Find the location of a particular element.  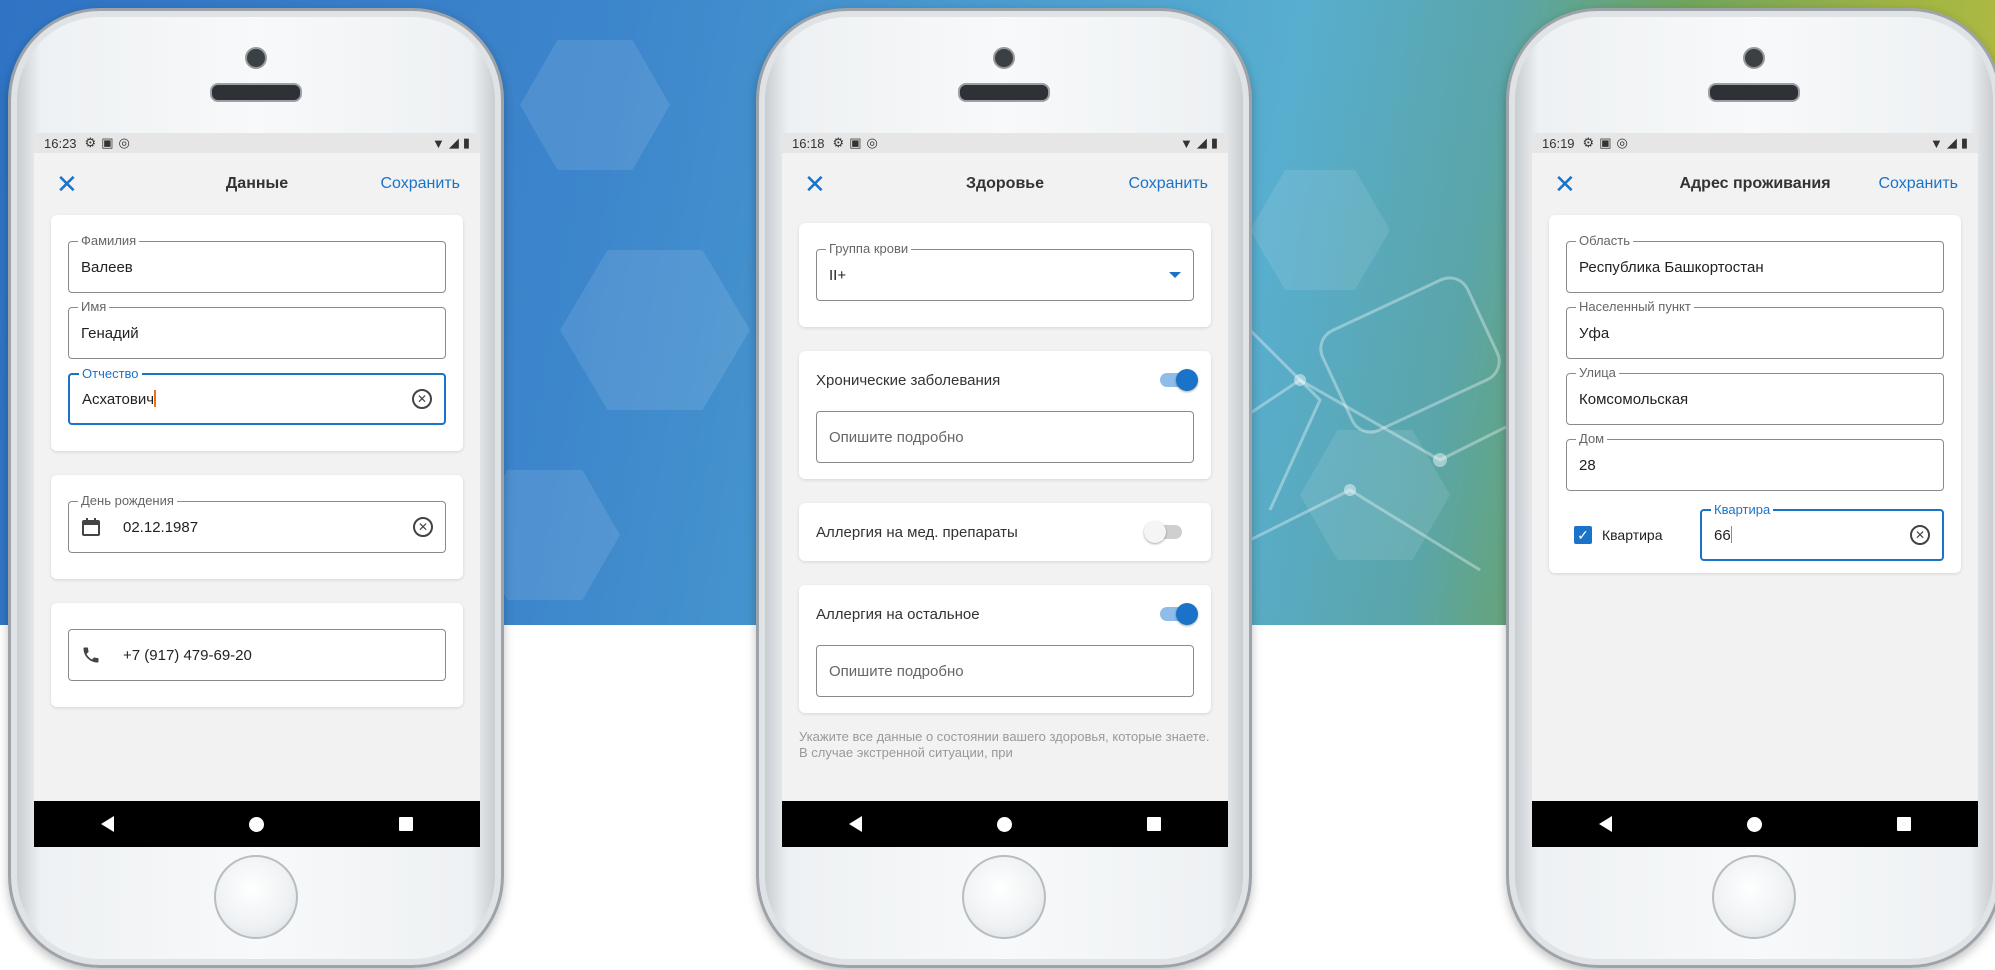

field-label: Группа крови is located at coordinates (869, 248).